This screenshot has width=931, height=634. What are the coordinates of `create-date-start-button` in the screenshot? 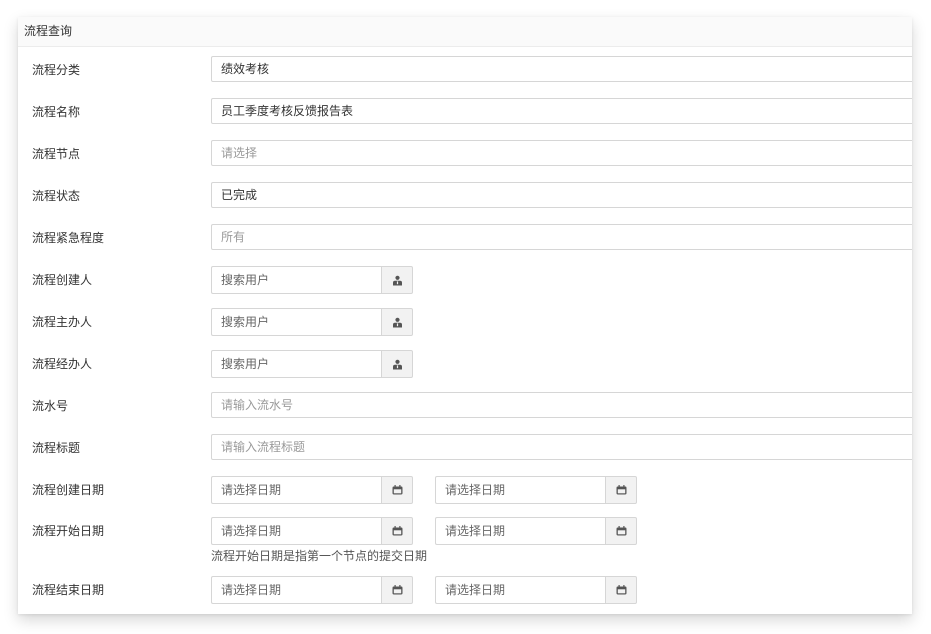 It's located at (397, 490).